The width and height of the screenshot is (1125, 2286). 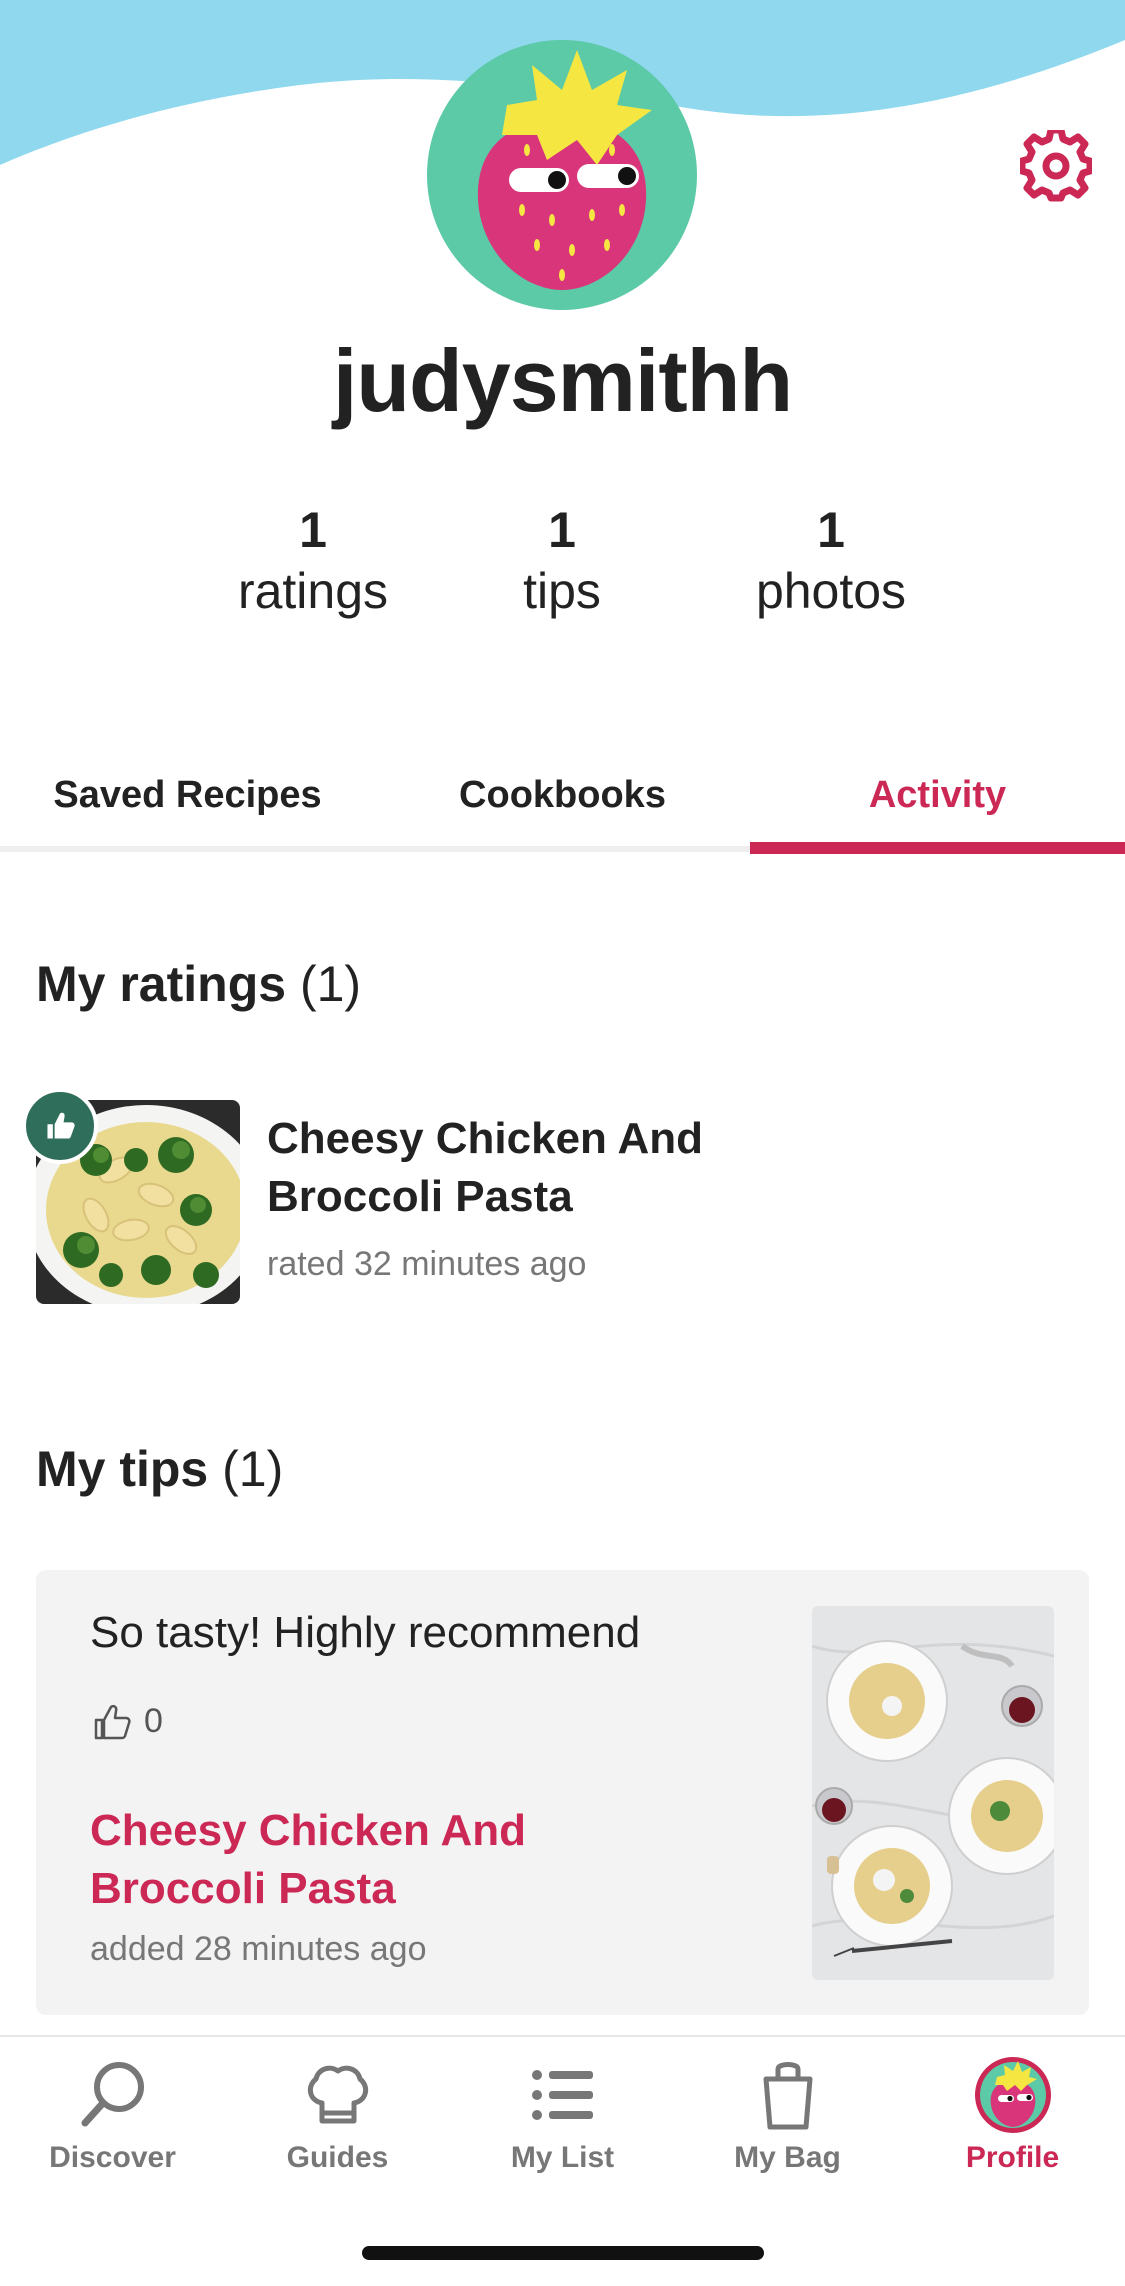 What do you see at coordinates (313, 591) in the screenshot?
I see `stat-ratings-label: ratings` at bounding box center [313, 591].